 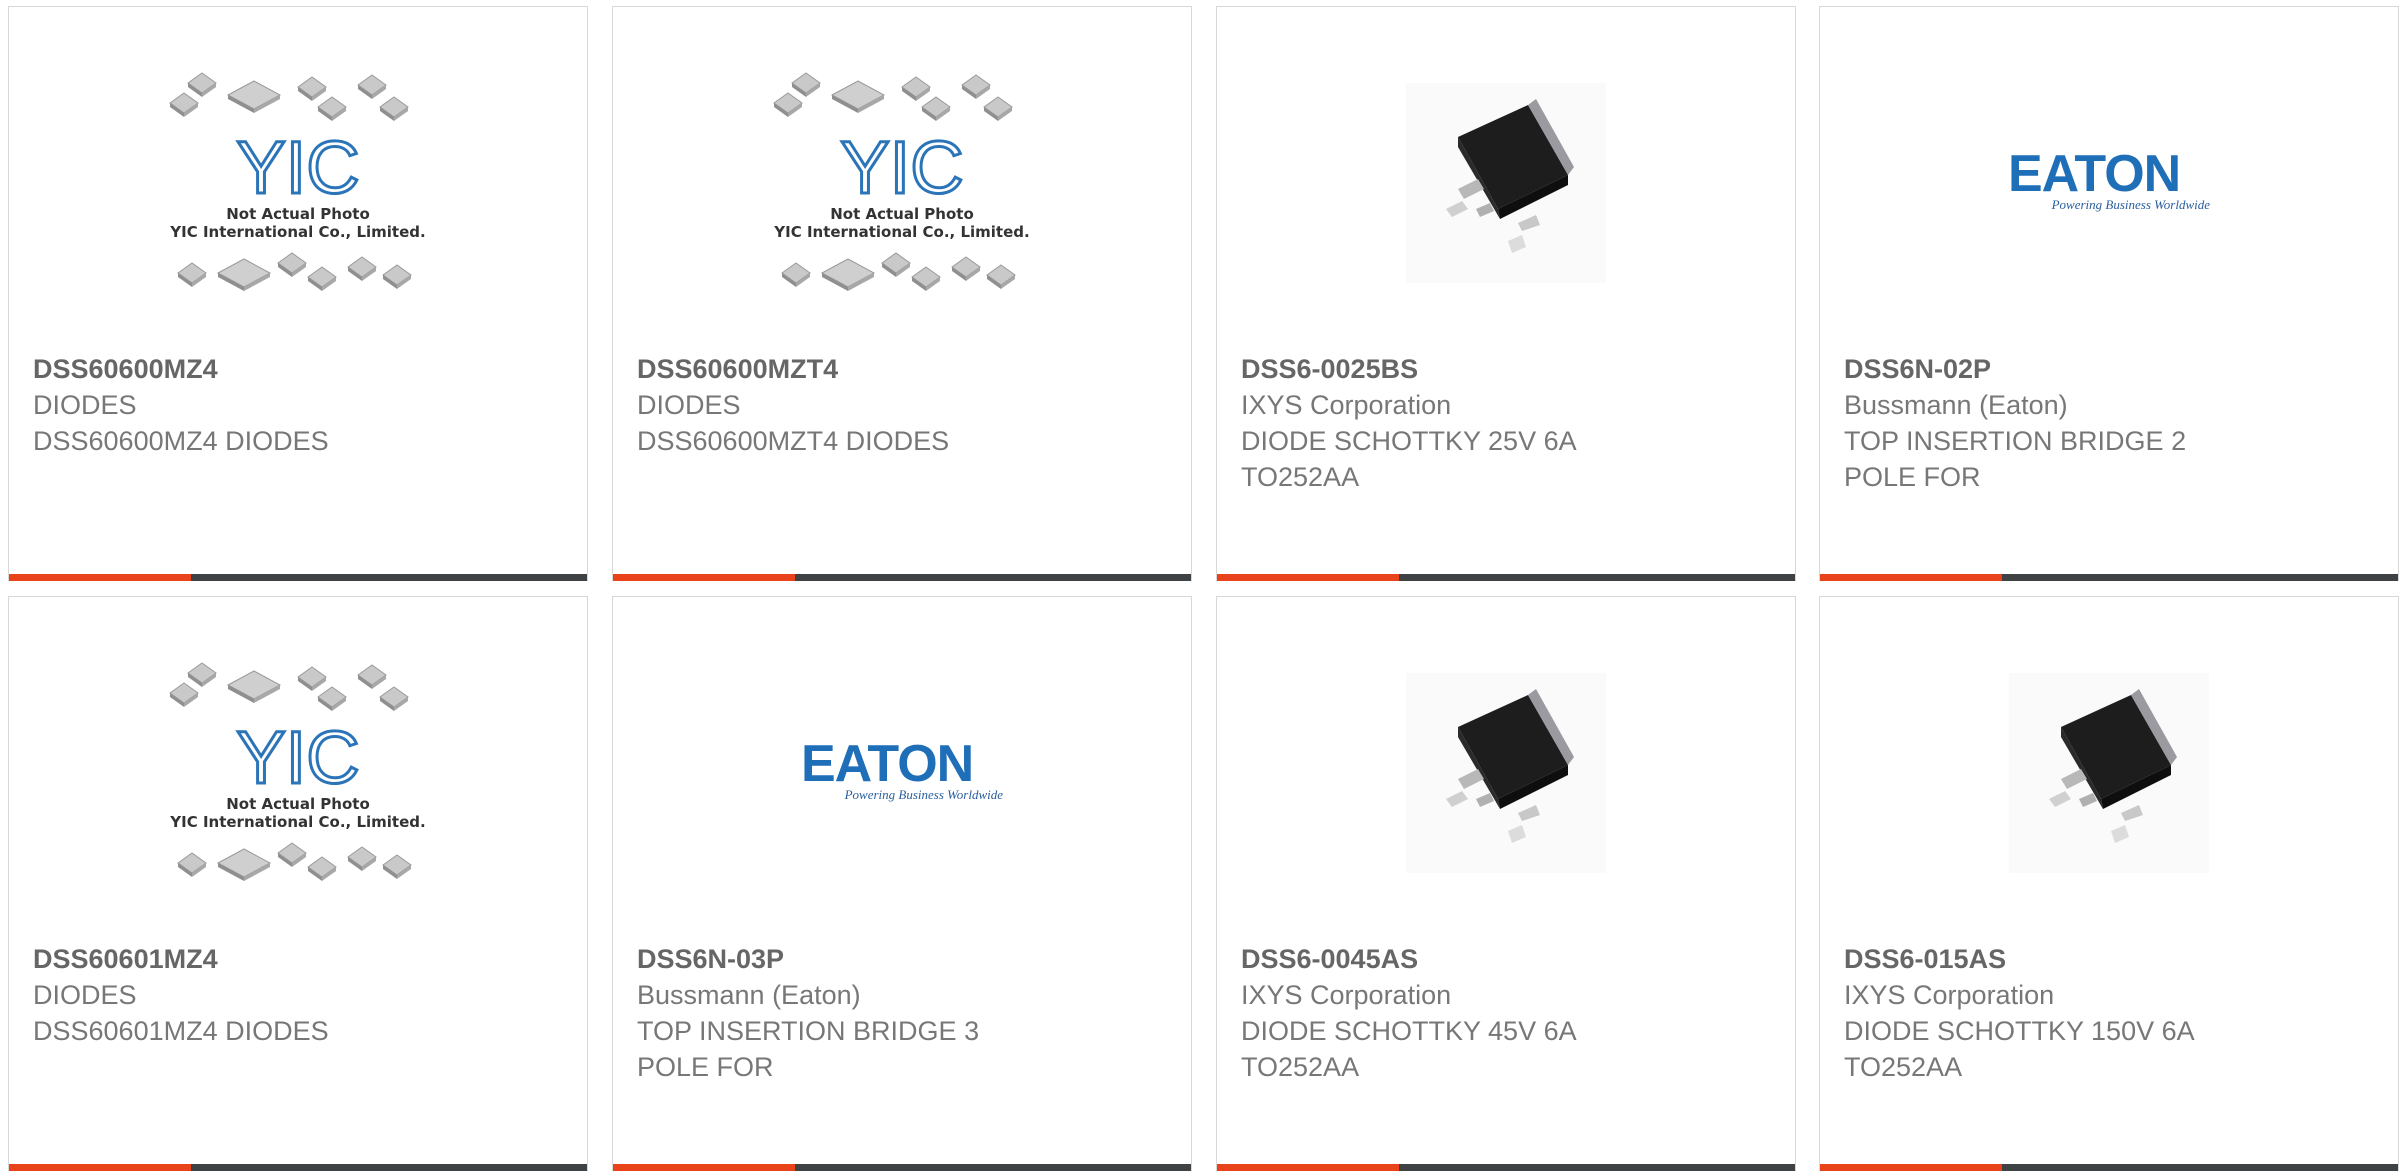 What do you see at coordinates (298, 959) in the screenshot?
I see `part-number: DSS60601MZ4` at bounding box center [298, 959].